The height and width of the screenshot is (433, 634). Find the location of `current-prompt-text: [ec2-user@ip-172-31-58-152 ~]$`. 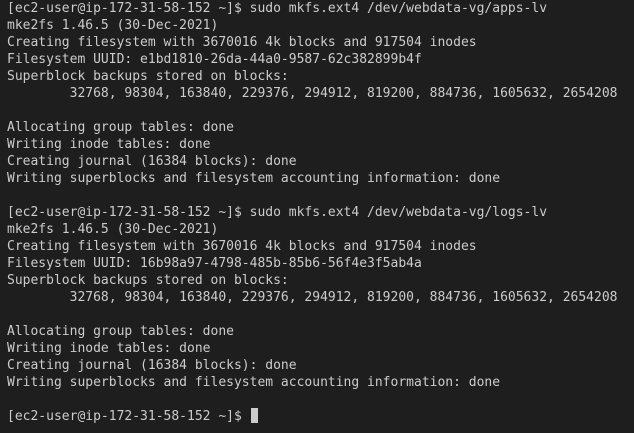

current-prompt-text: [ec2-user@ip-172-31-58-152 ~]$ is located at coordinates (128, 416).